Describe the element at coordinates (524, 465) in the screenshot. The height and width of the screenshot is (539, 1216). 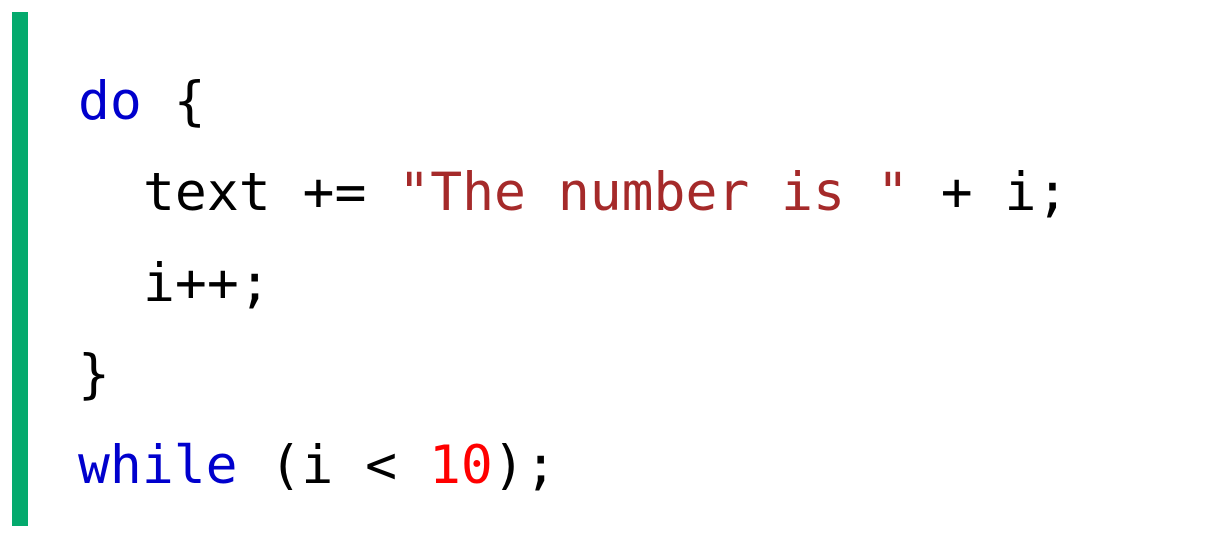
I see `condition-close: );` at that location.